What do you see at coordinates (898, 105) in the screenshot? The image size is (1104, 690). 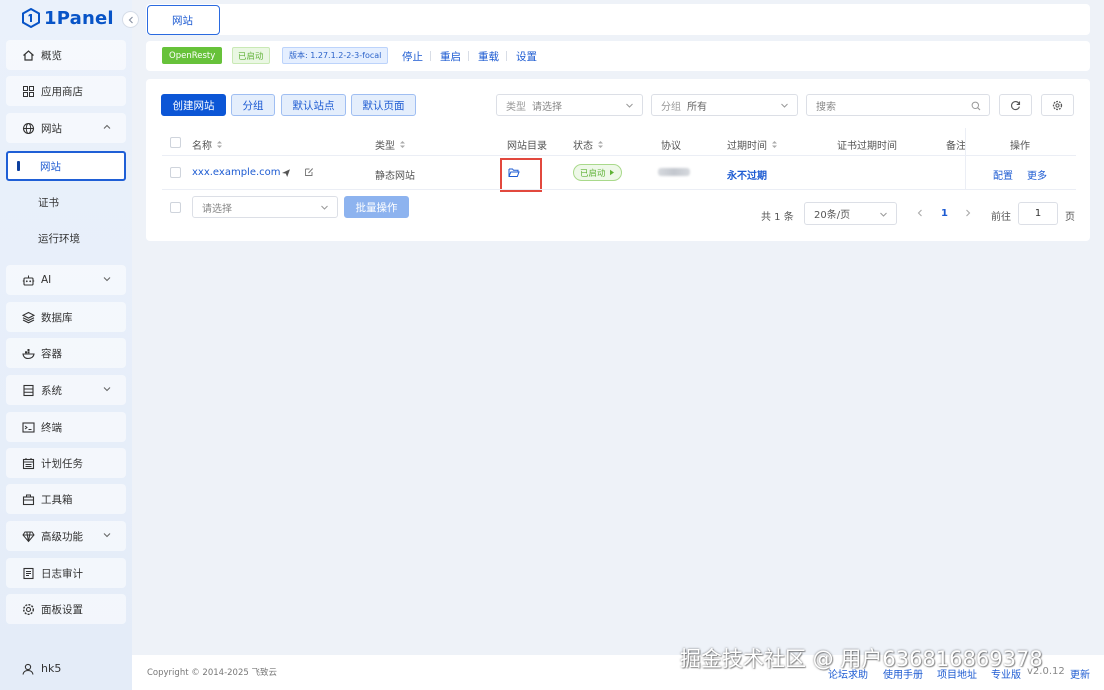 I see `search-input: 搜索` at bounding box center [898, 105].